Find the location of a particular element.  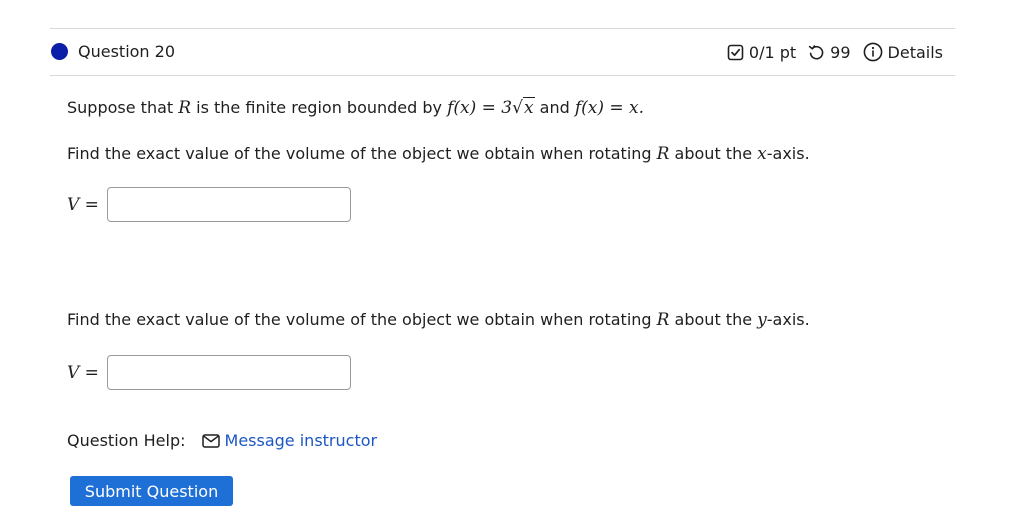

details-button: Details is located at coordinates (903, 52).